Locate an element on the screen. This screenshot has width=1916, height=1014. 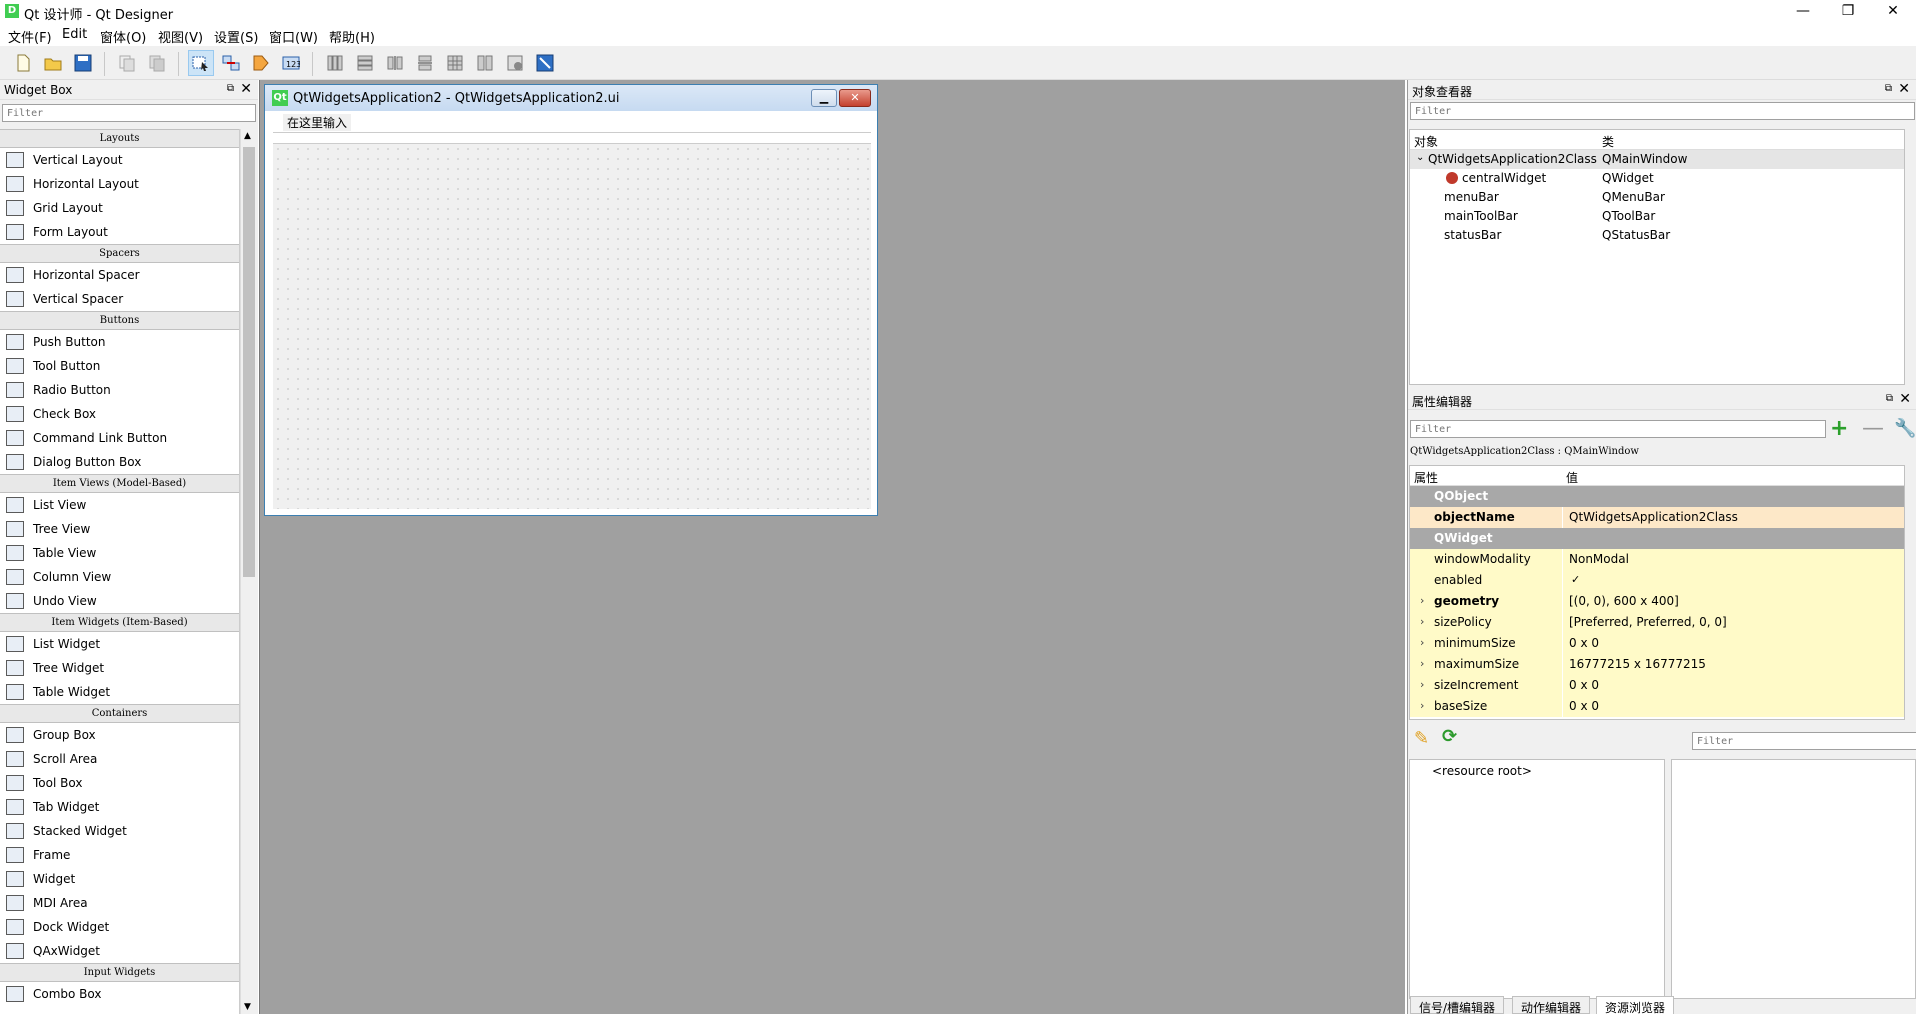
widget-item: Undo View is located at coordinates (119, 601).